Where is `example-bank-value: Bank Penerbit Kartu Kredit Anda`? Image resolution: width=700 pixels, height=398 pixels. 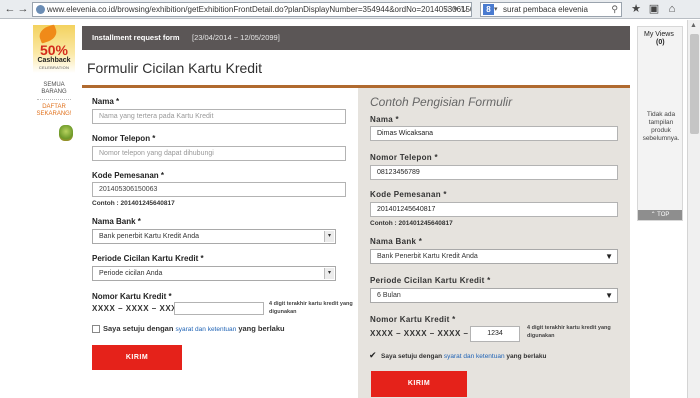
example-bank-value: Bank Penerbit Kartu Kredit Anda is located at coordinates (427, 256).